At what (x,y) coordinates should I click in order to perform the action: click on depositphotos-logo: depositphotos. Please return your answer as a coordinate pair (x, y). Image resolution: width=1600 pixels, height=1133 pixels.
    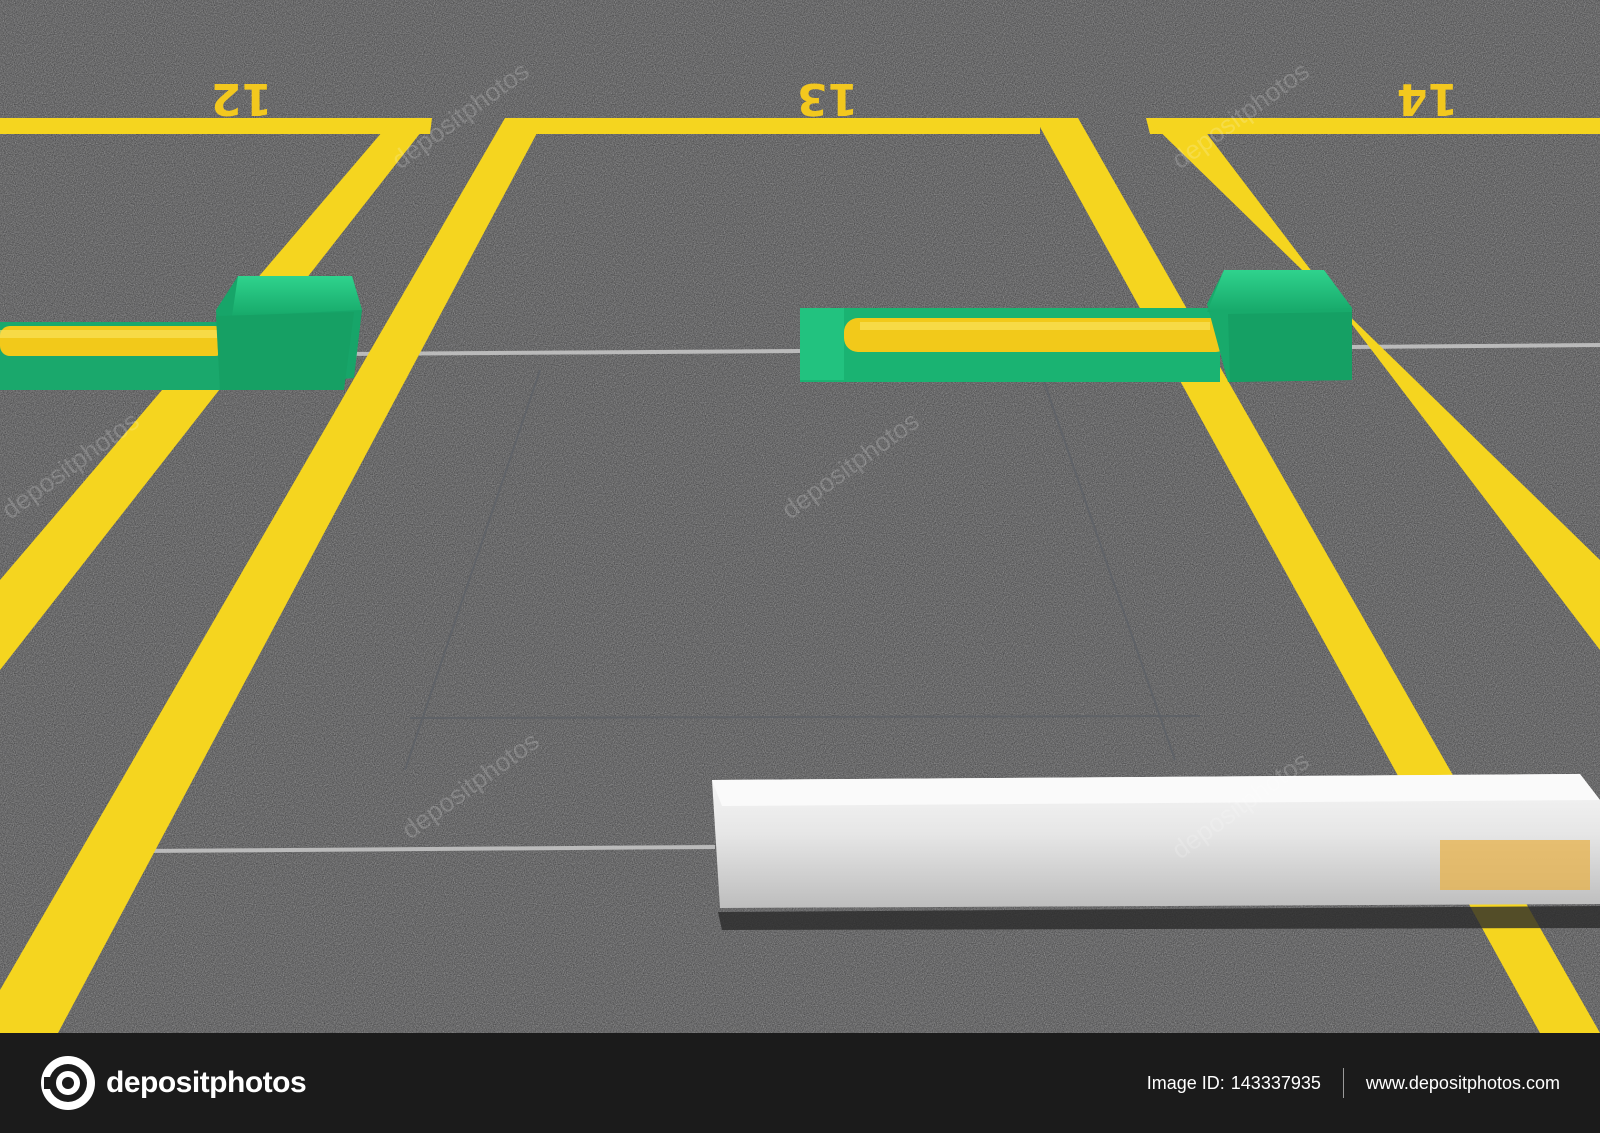
    Looking at the image, I should click on (173, 1083).